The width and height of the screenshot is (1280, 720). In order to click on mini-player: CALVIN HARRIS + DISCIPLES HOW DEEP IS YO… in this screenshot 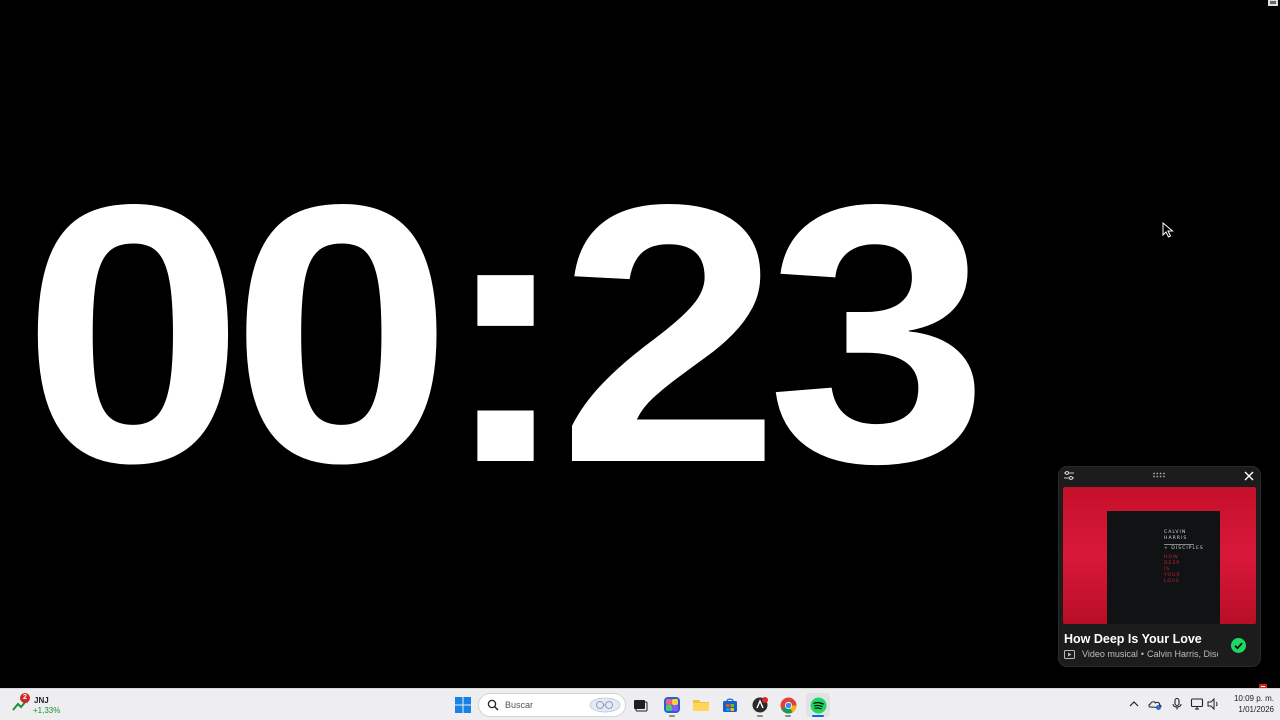, I will do `click(1159, 566)`.